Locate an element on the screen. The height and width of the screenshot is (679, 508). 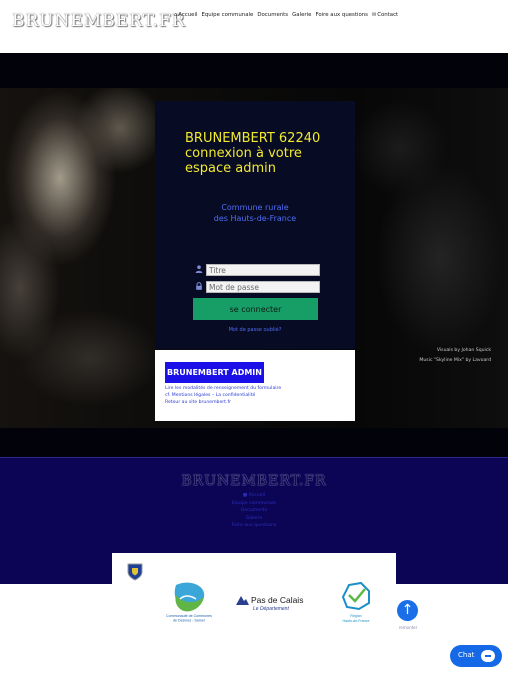
username-field-group is located at coordinates (256, 270).